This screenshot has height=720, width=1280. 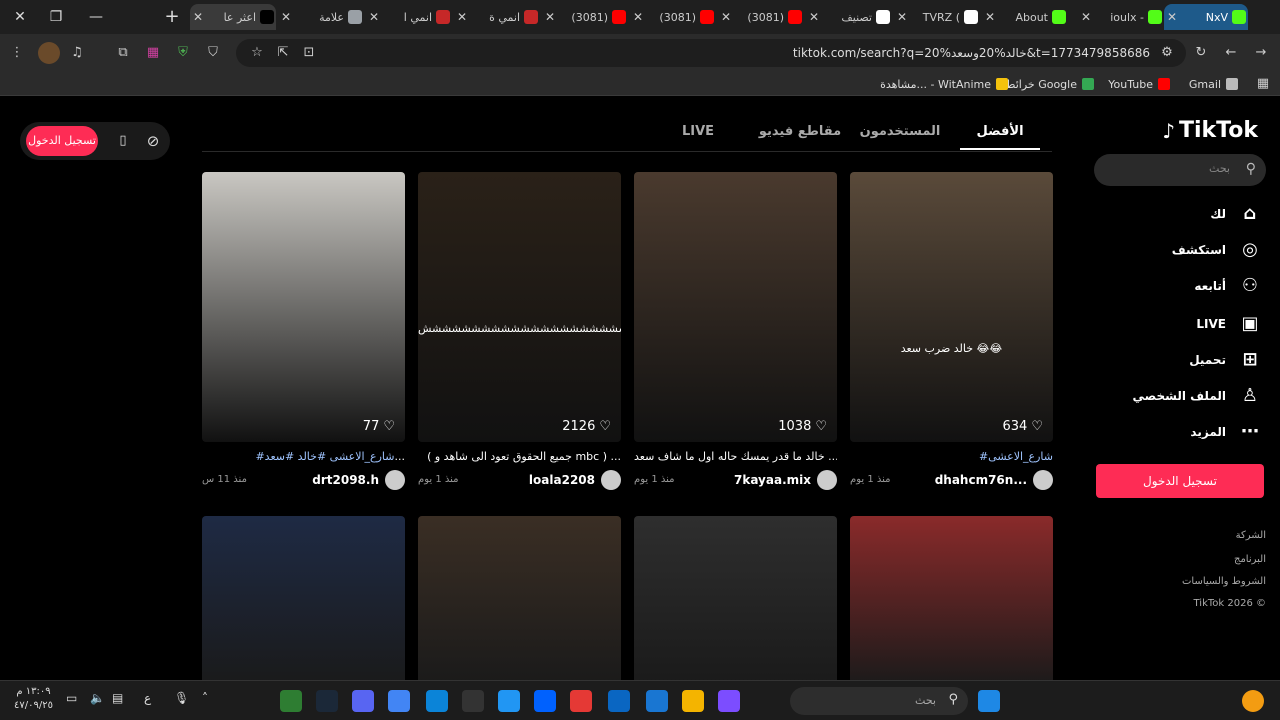 I want to click on share-icon: ⇱, so click(x=283, y=53).